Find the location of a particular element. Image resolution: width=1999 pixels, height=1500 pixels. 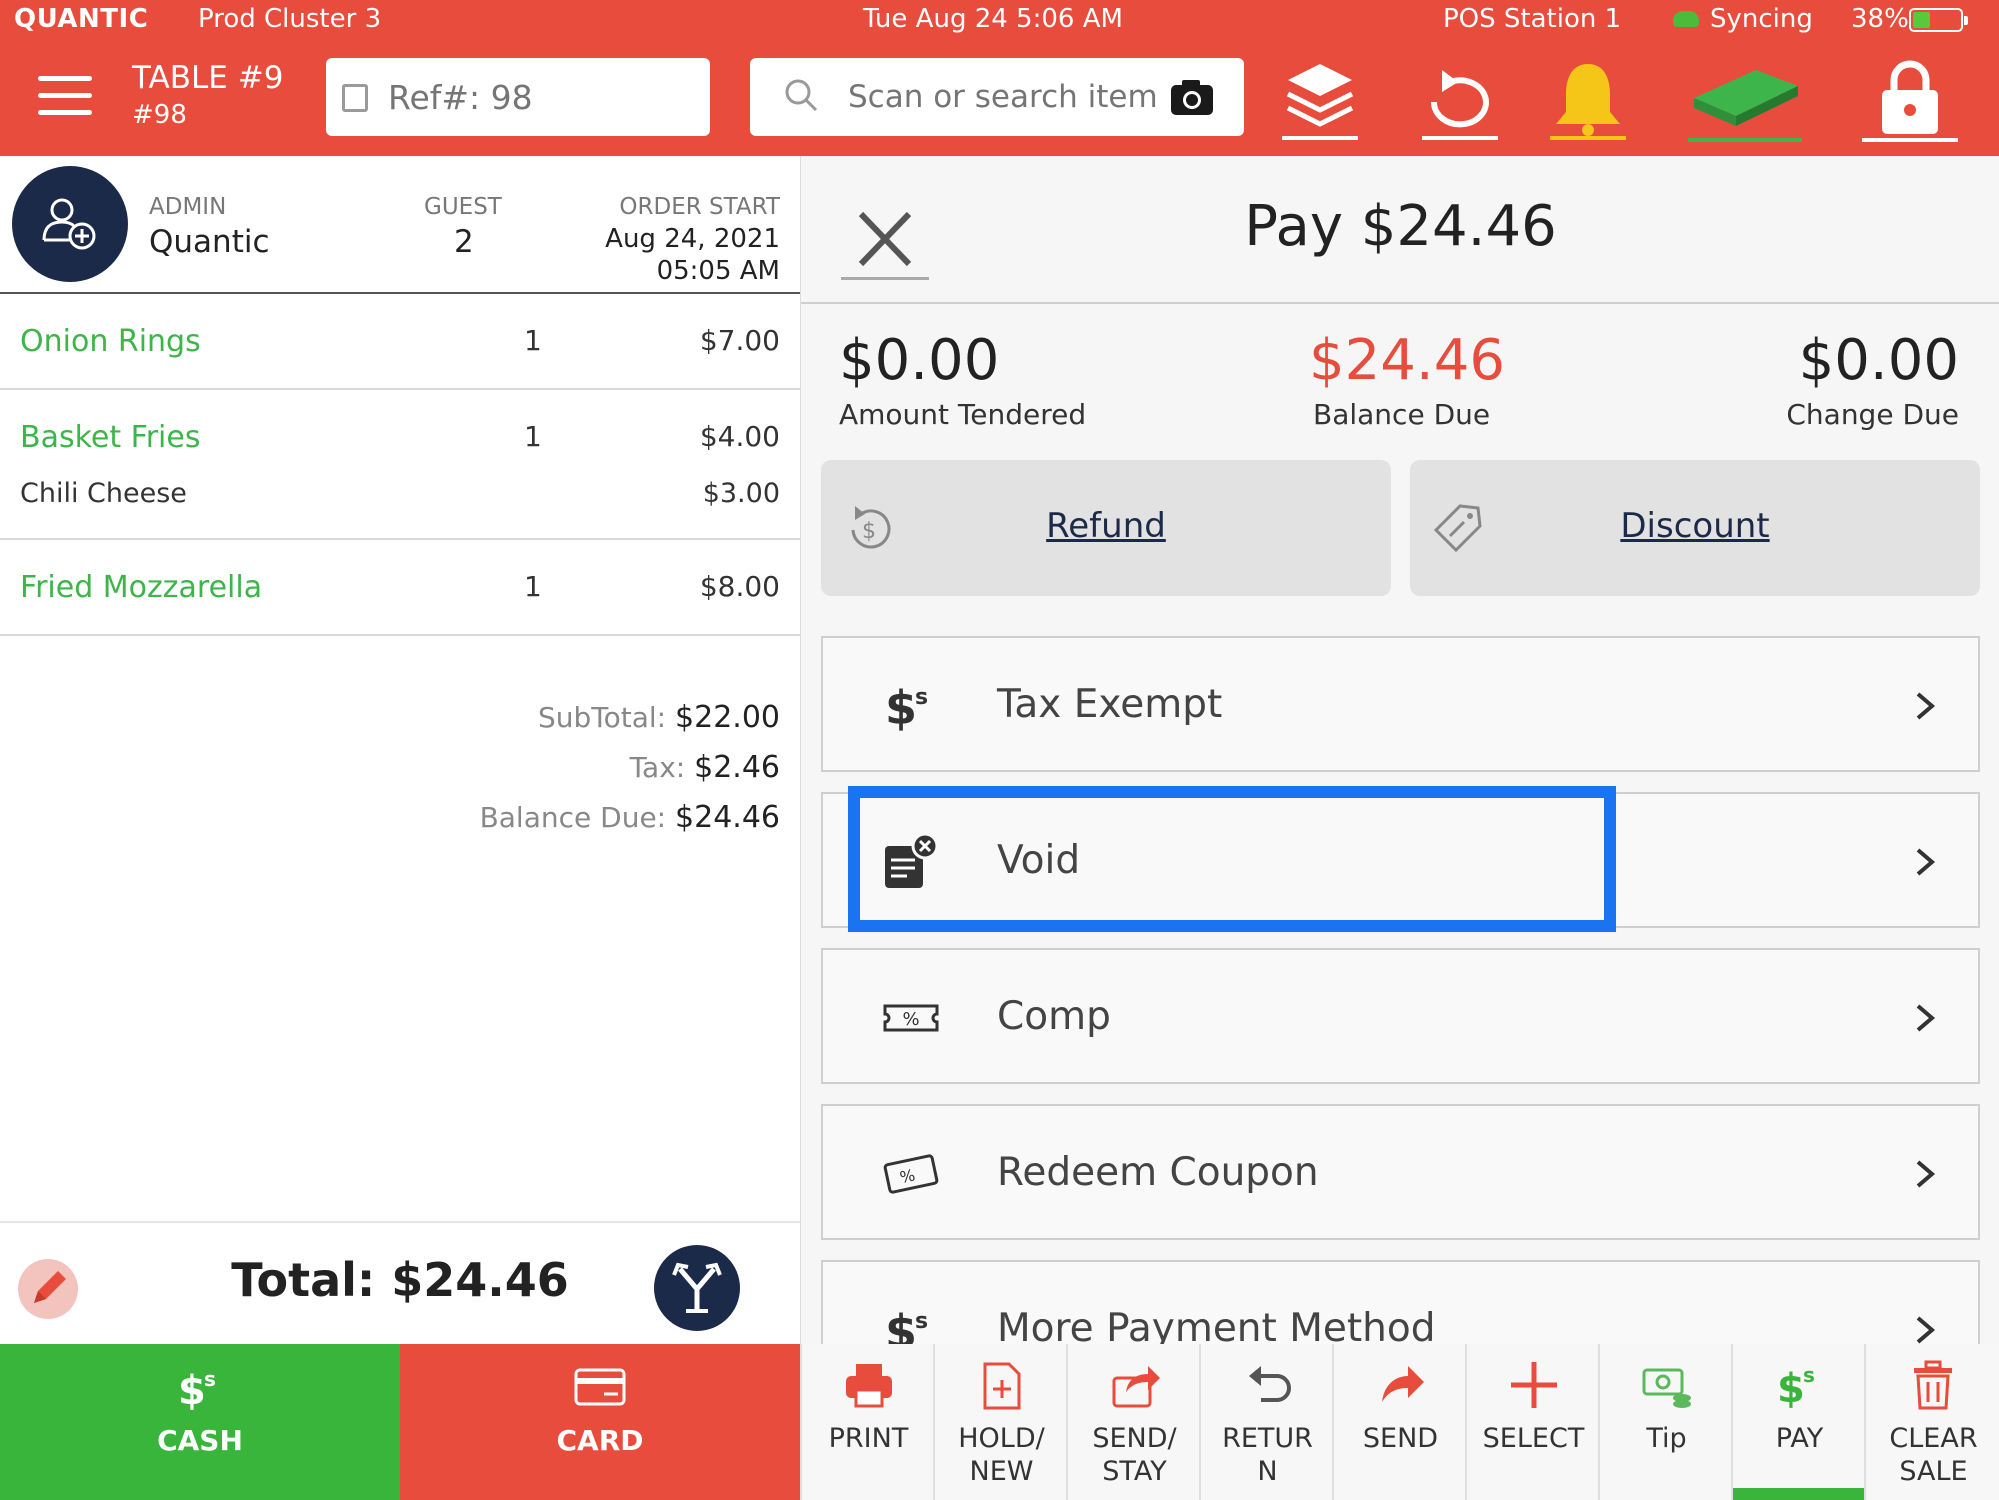

hold-label-1: HOLD/ is located at coordinates (1001, 1438).